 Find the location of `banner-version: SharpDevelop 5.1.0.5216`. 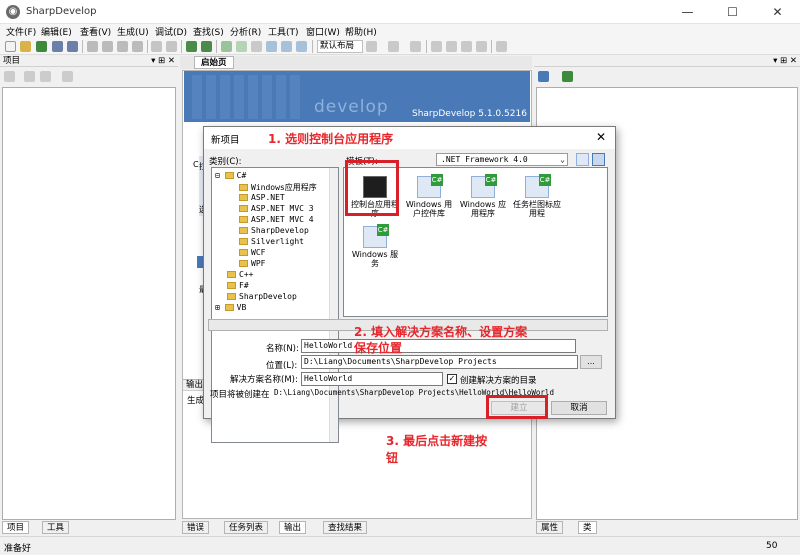

banner-version: SharpDevelop 5.1.0.5216 is located at coordinates (469, 114).